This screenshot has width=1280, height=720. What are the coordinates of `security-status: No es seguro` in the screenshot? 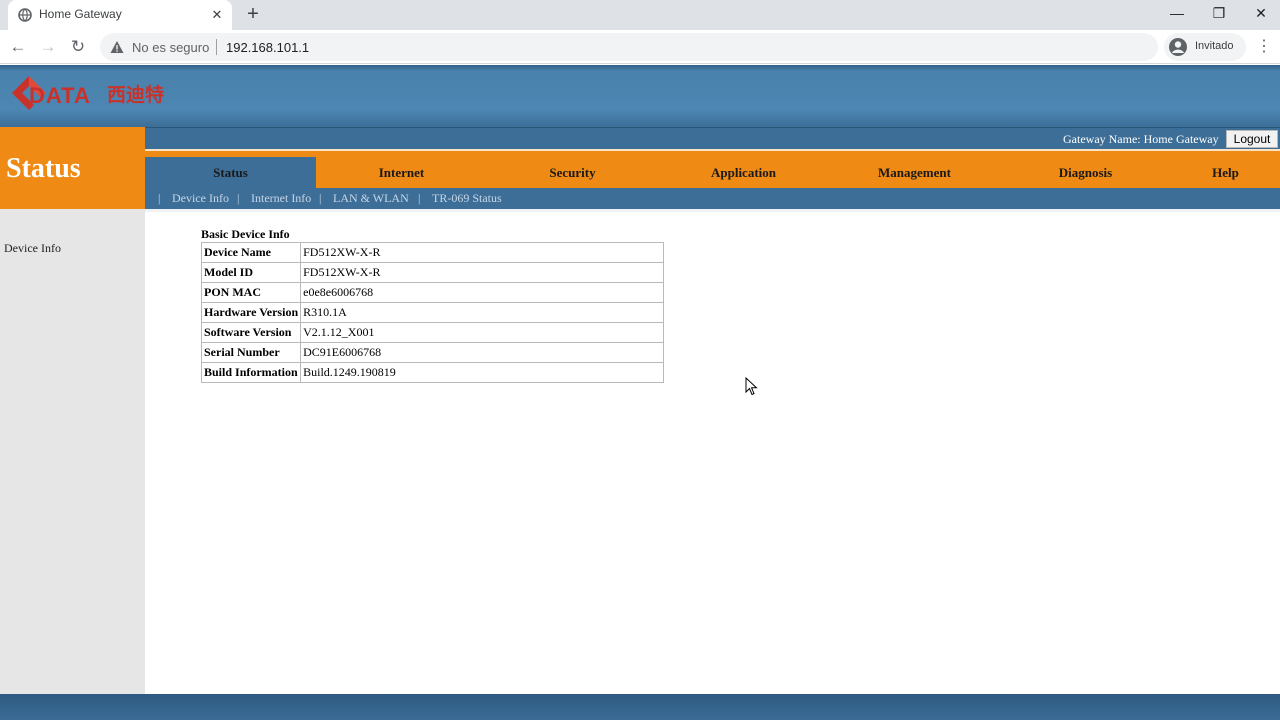 It's located at (170, 47).